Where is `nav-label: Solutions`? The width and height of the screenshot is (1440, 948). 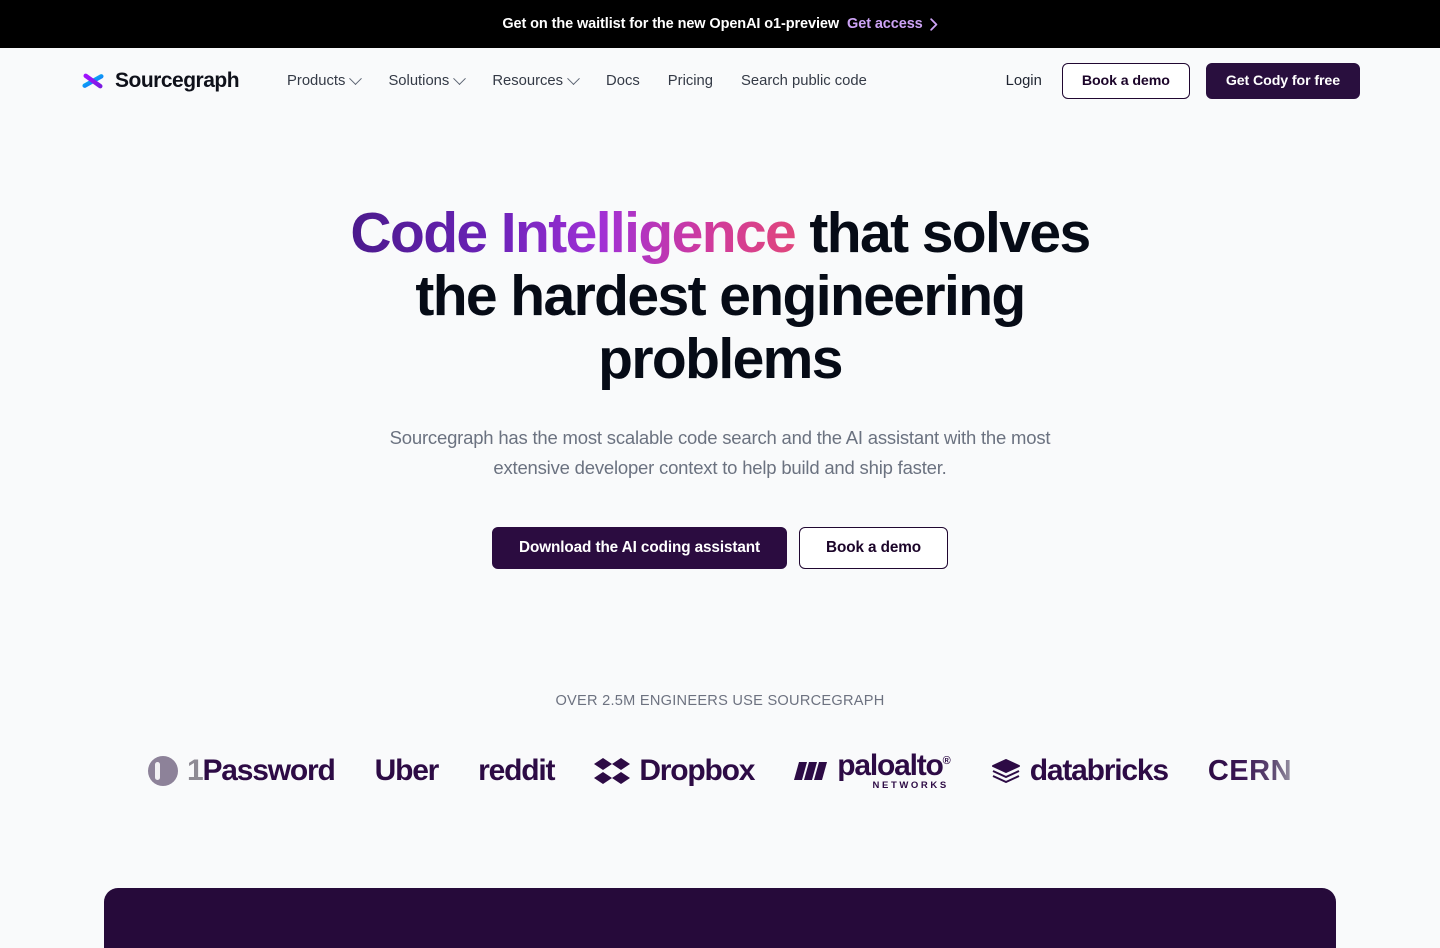 nav-label: Solutions is located at coordinates (419, 81).